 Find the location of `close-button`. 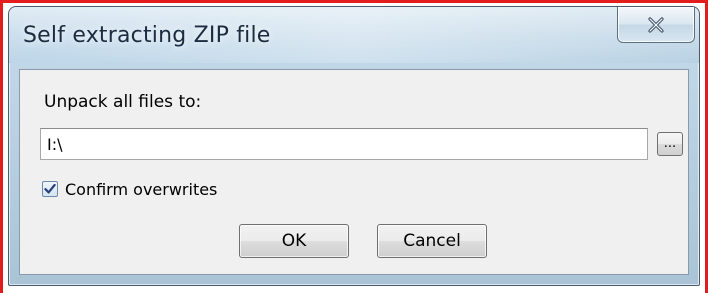

close-button is located at coordinates (656, 25).